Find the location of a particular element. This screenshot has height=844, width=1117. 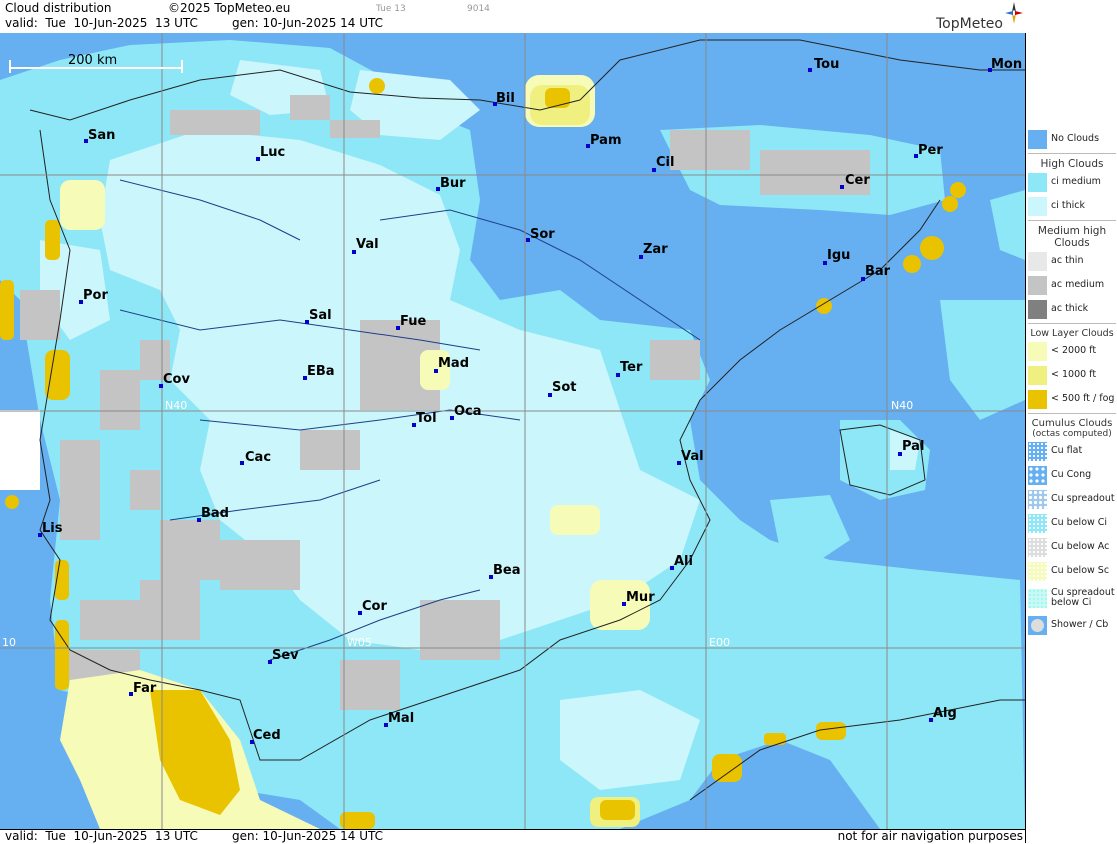

svg-text: Oca is located at coordinates (468, 411).